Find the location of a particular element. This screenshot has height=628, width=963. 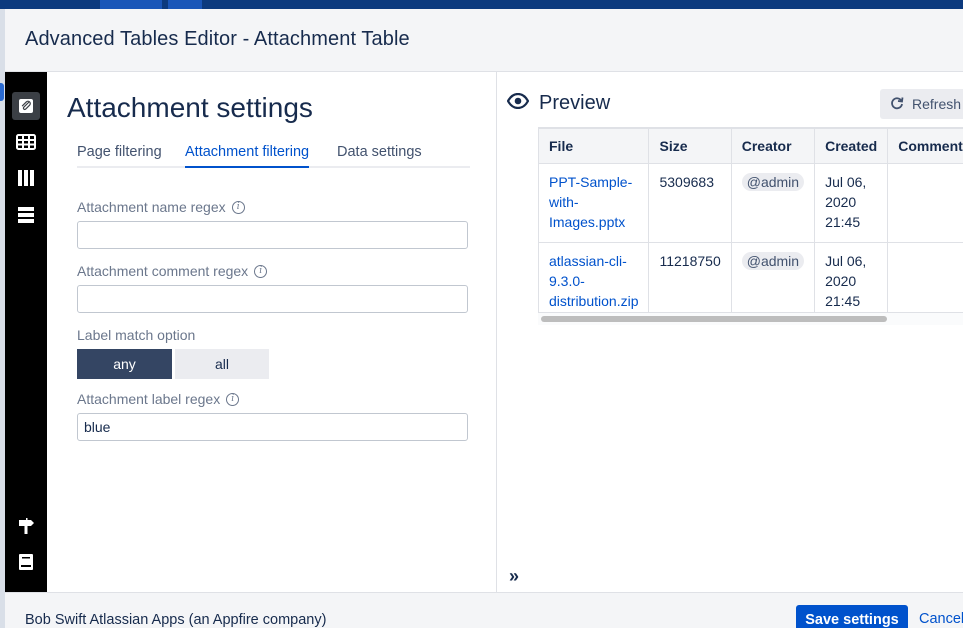

preview-header: Preview is located at coordinates (558, 103).